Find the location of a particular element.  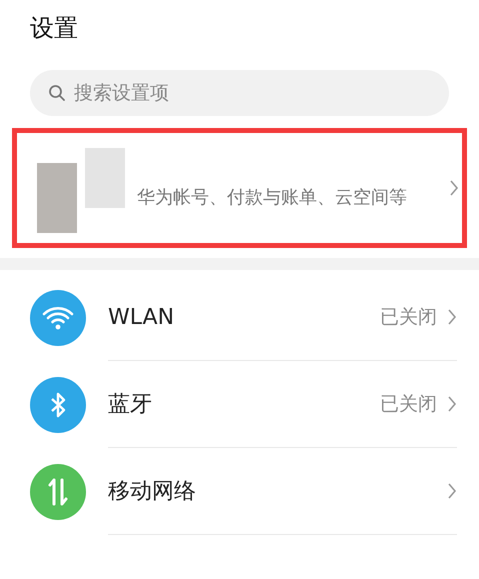

setting-label: 蓝牙 is located at coordinates (130, 404).